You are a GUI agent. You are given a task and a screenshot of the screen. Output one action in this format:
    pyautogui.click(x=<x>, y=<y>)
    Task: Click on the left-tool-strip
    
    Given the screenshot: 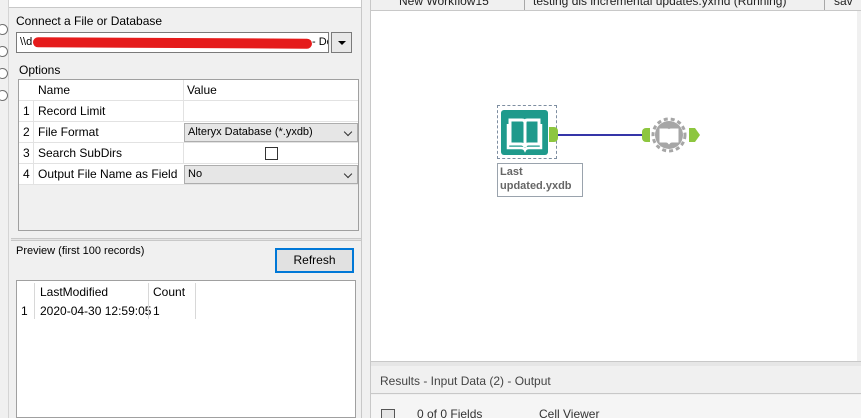 What is the action you would take?
    pyautogui.click(x=4, y=209)
    